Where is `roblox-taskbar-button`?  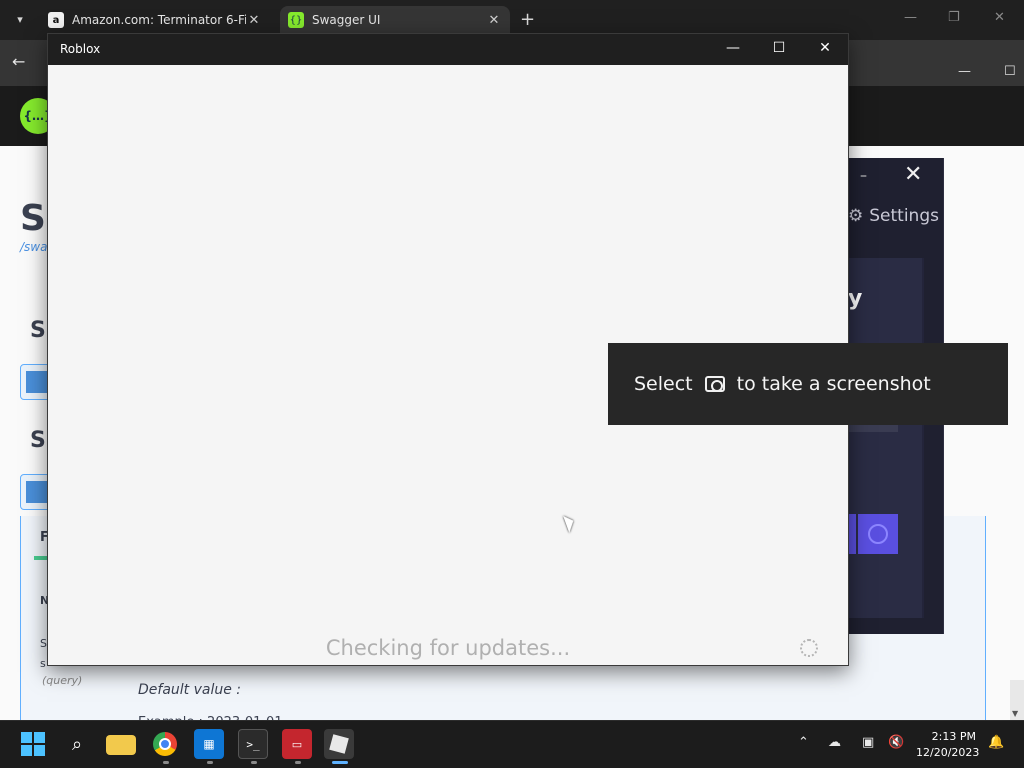
roblox-taskbar-button is located at coordinates (339, 744).